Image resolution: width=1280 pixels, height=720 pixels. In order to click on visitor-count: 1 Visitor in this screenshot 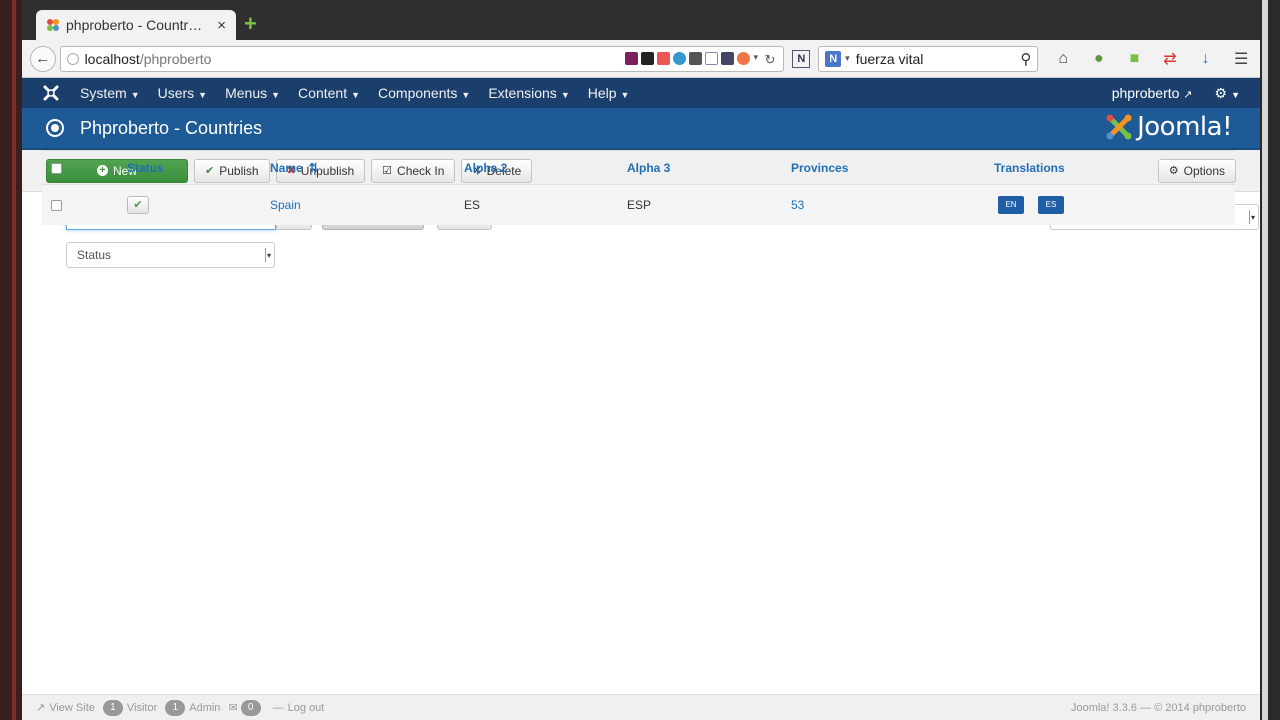, I will do `click(130, 707)`.